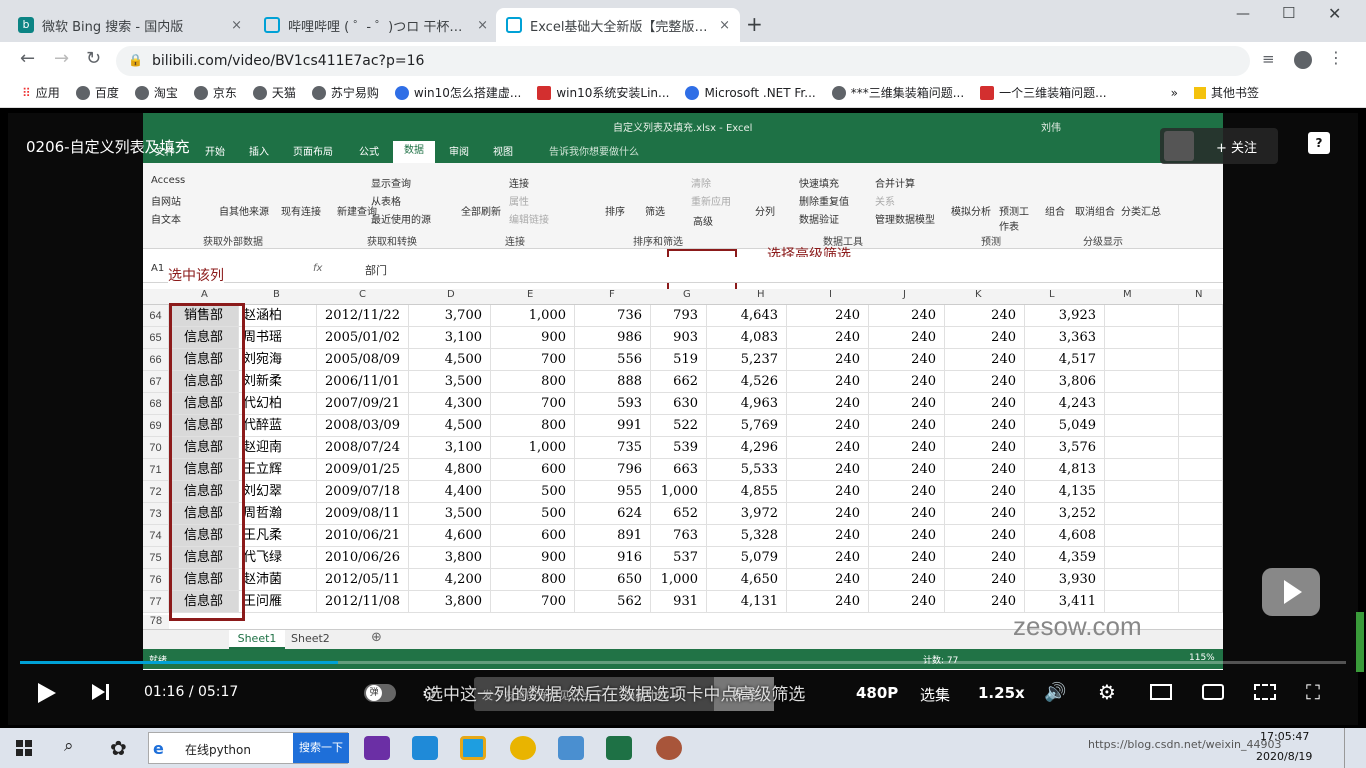 The image size is (1366, 768). Describe the element at coordinates (754, 24) in the screenshot. I see `new-tab-button: +` at that location.